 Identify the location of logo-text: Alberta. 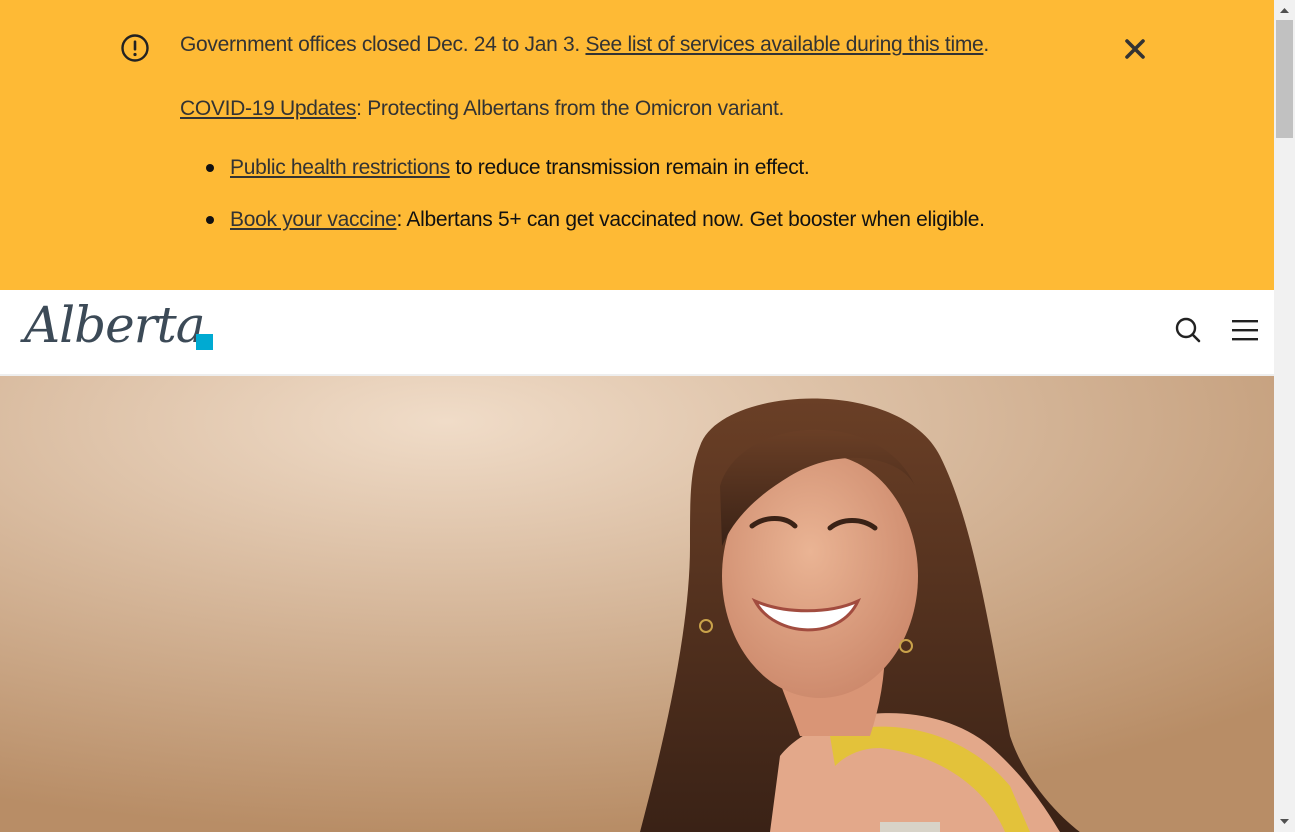
(114, 325).